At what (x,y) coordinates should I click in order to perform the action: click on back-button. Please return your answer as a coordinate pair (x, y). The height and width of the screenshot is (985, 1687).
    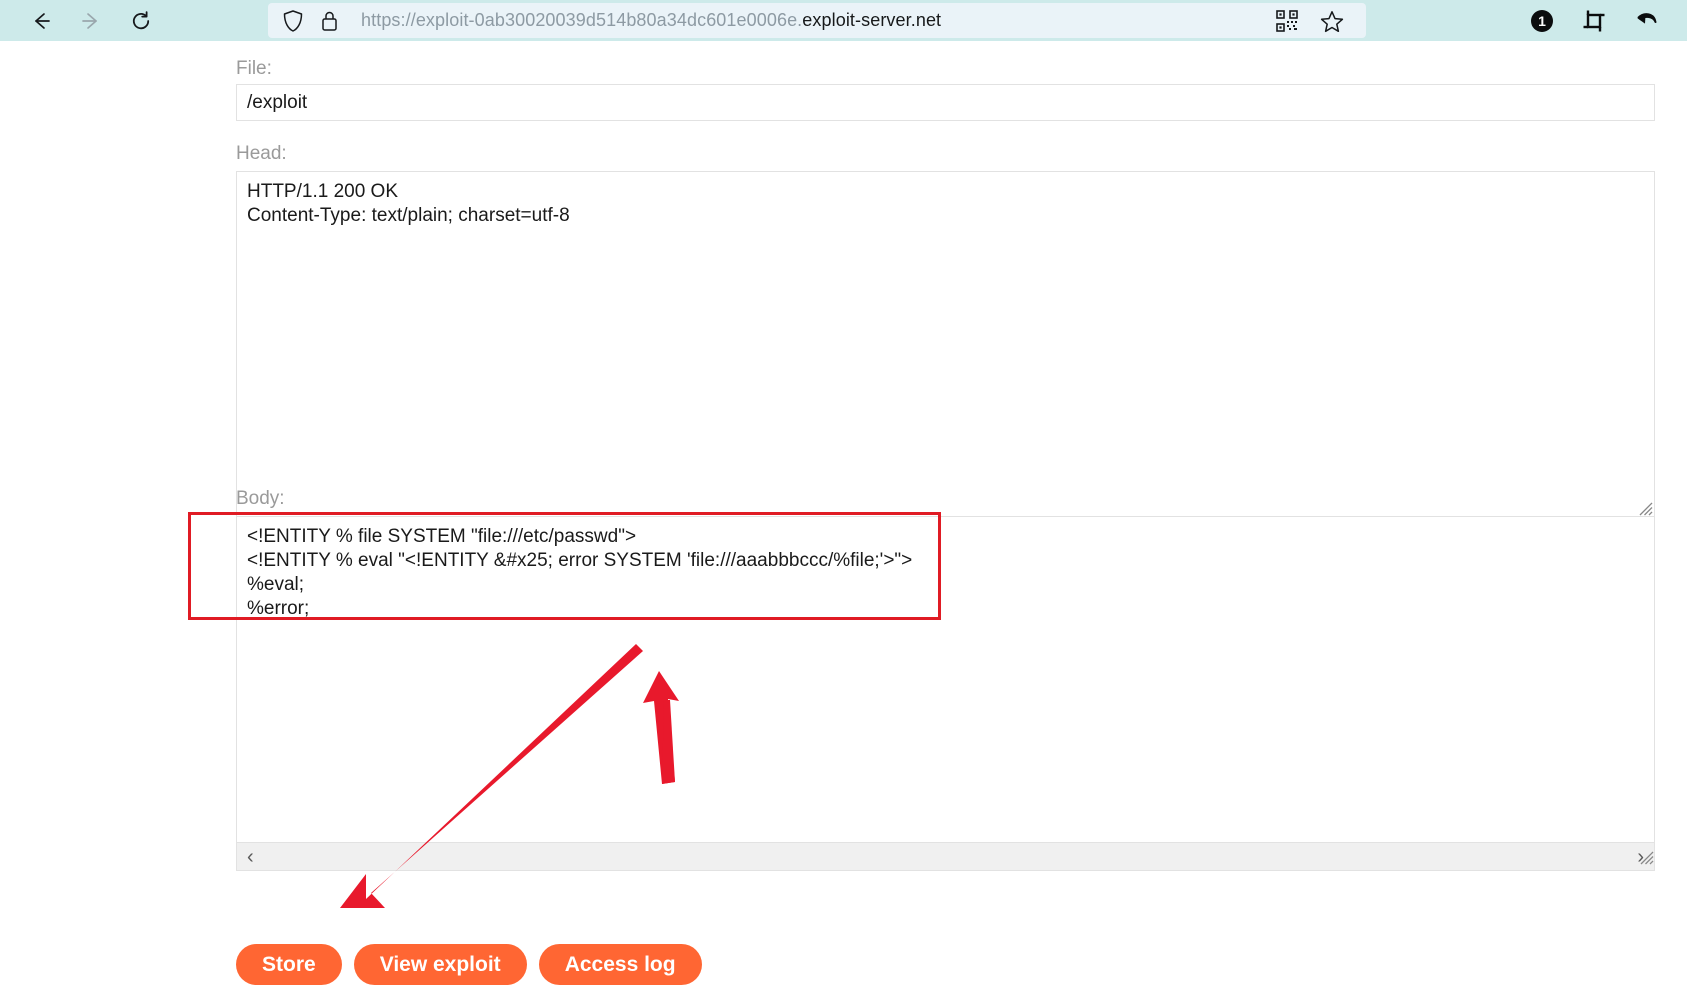
    Looking at the image, I should click on (41, 21).